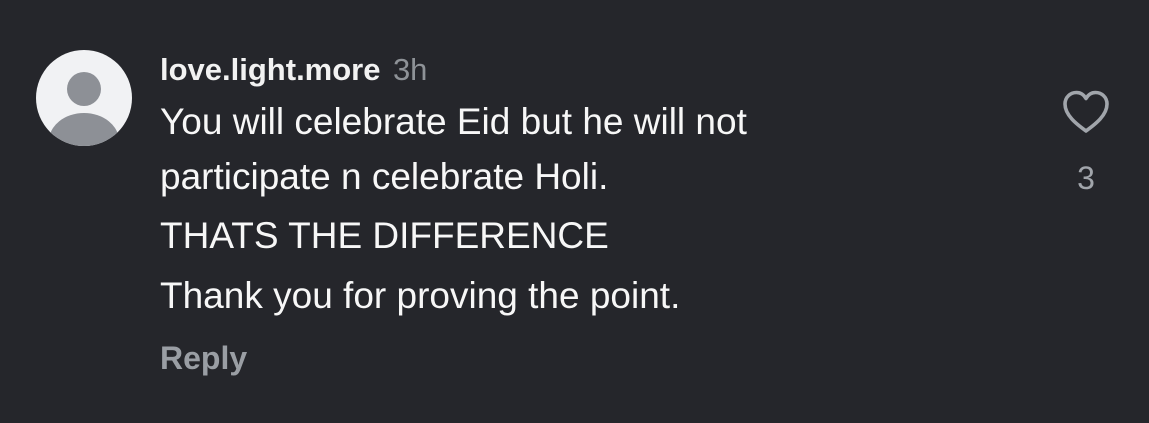  What do you see at coordinates (410, 69) in the screenshot?
I see `timestamp: 3h` at bounding box center [410, 69].